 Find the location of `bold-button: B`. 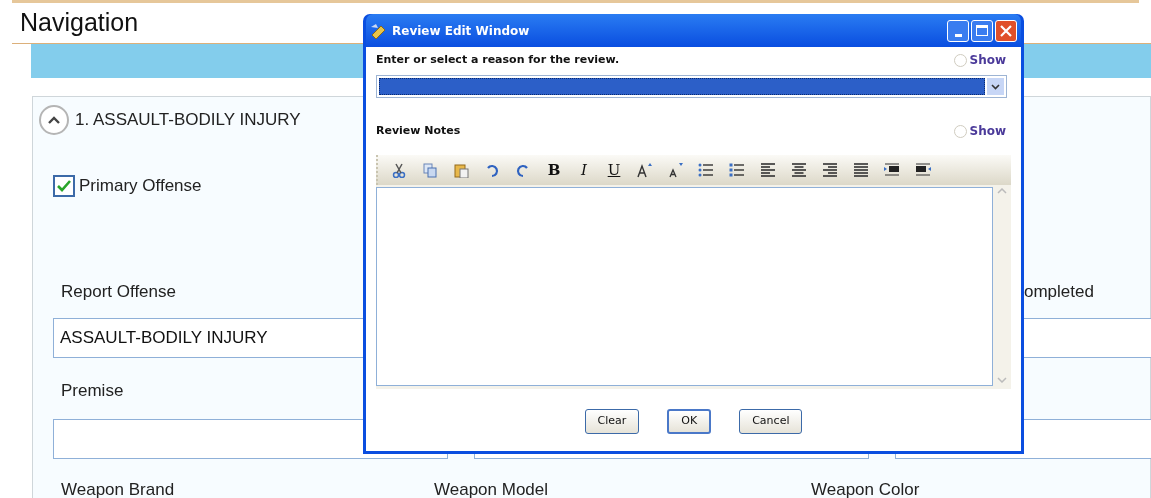

bold-button: B is located at coordinates (554, 170).